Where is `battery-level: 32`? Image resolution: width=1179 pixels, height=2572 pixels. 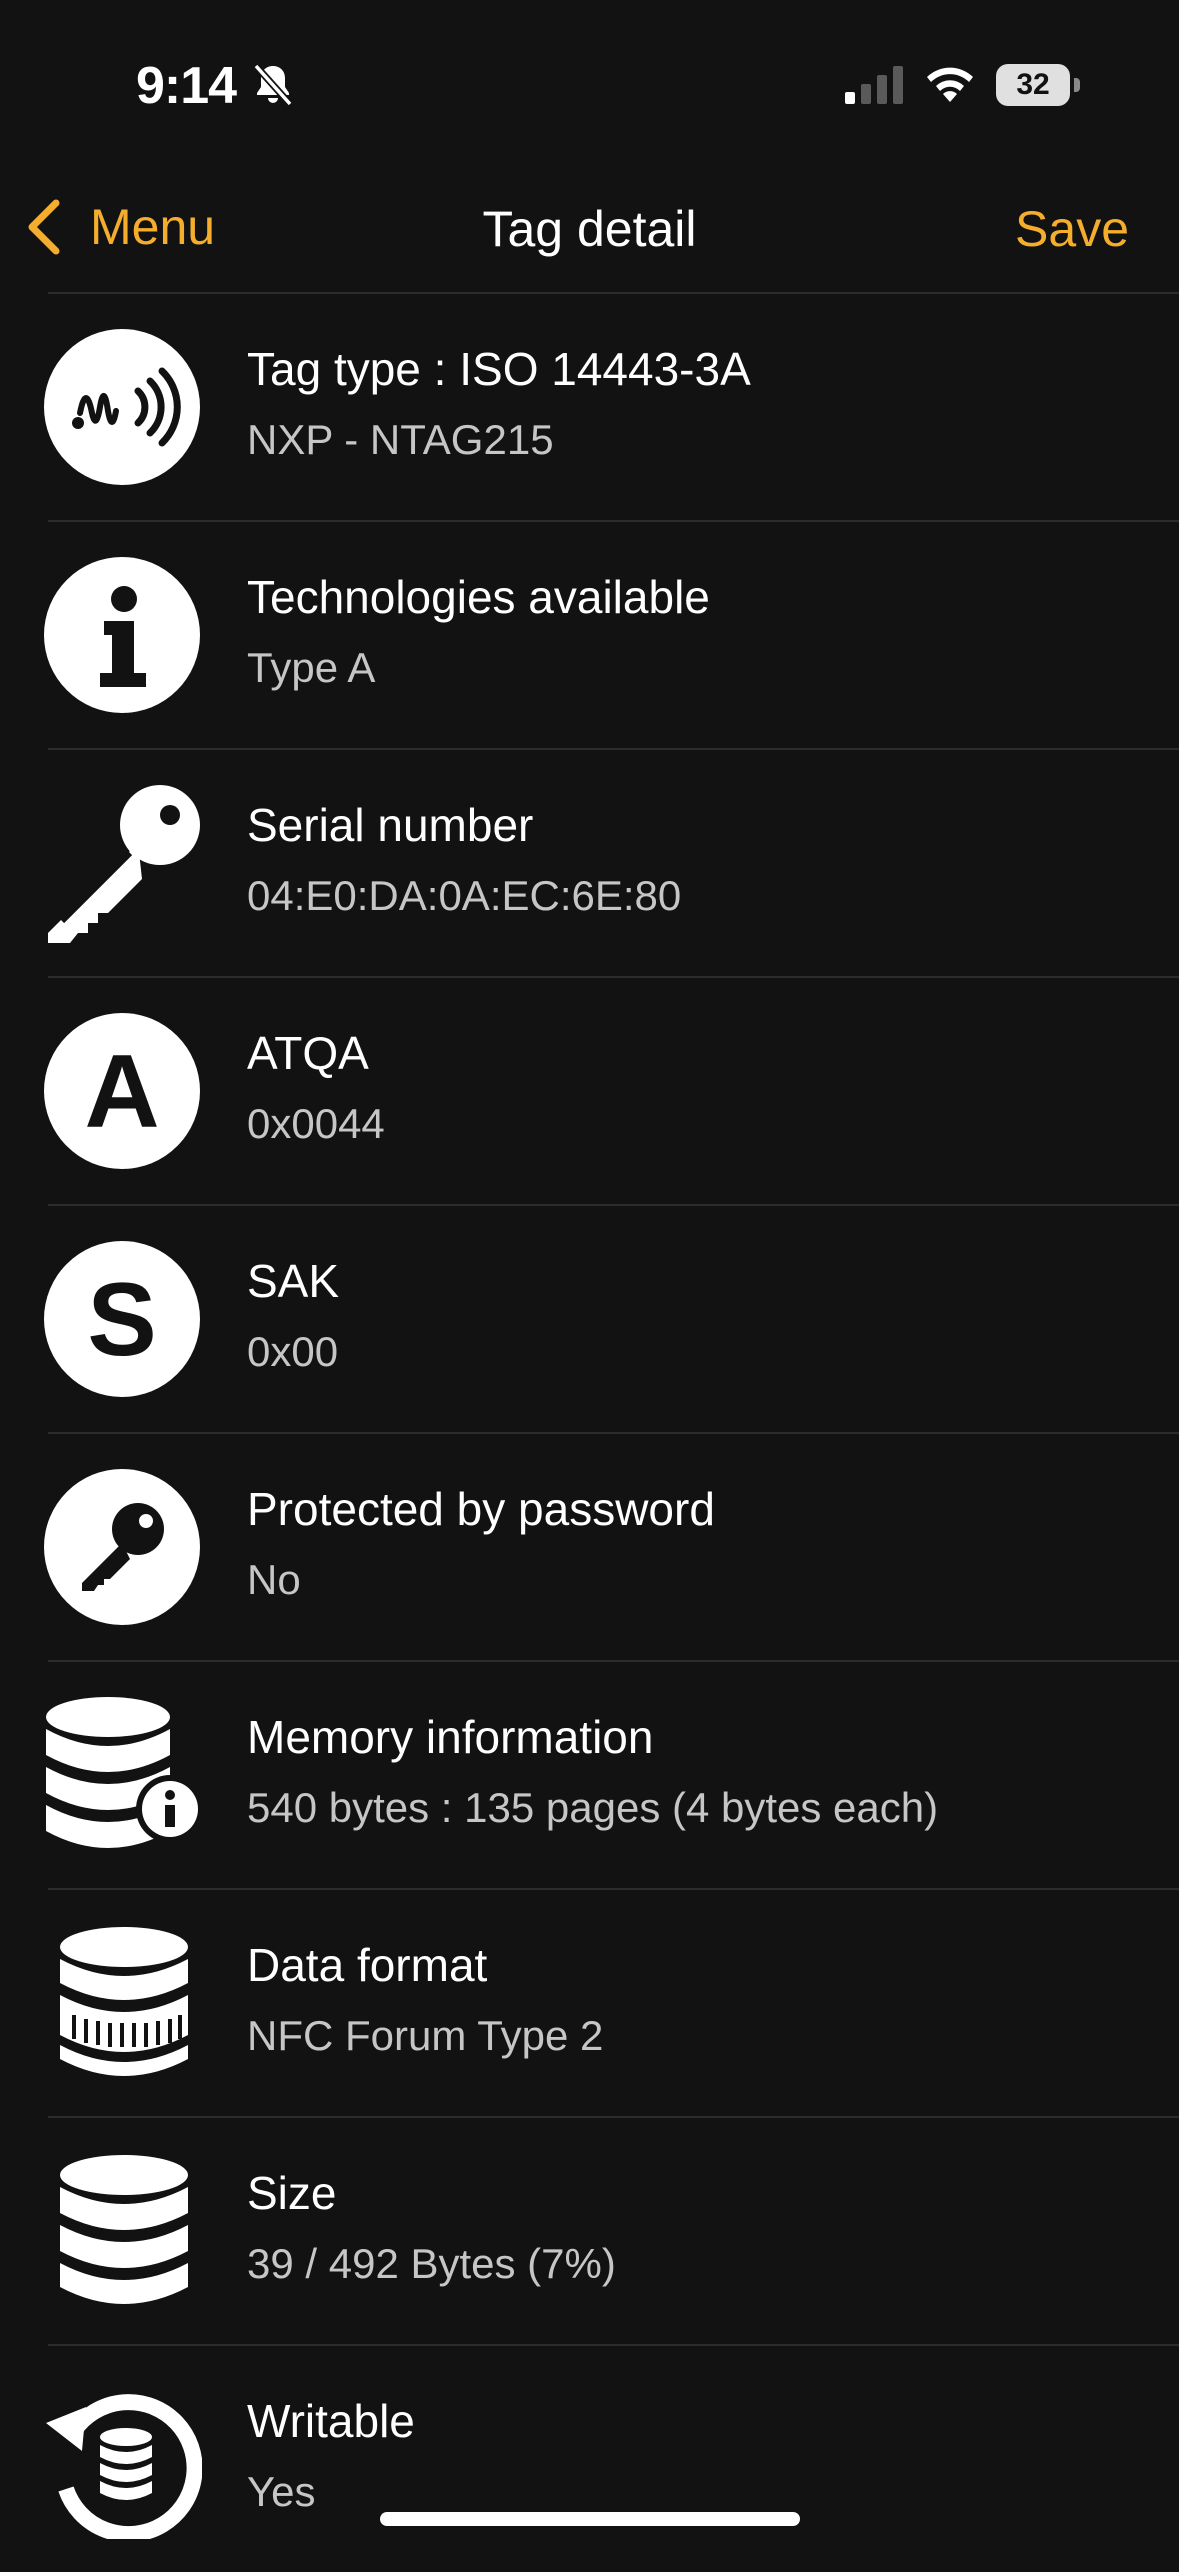 battery-level: 32 is located at coordinates (1033, 85).